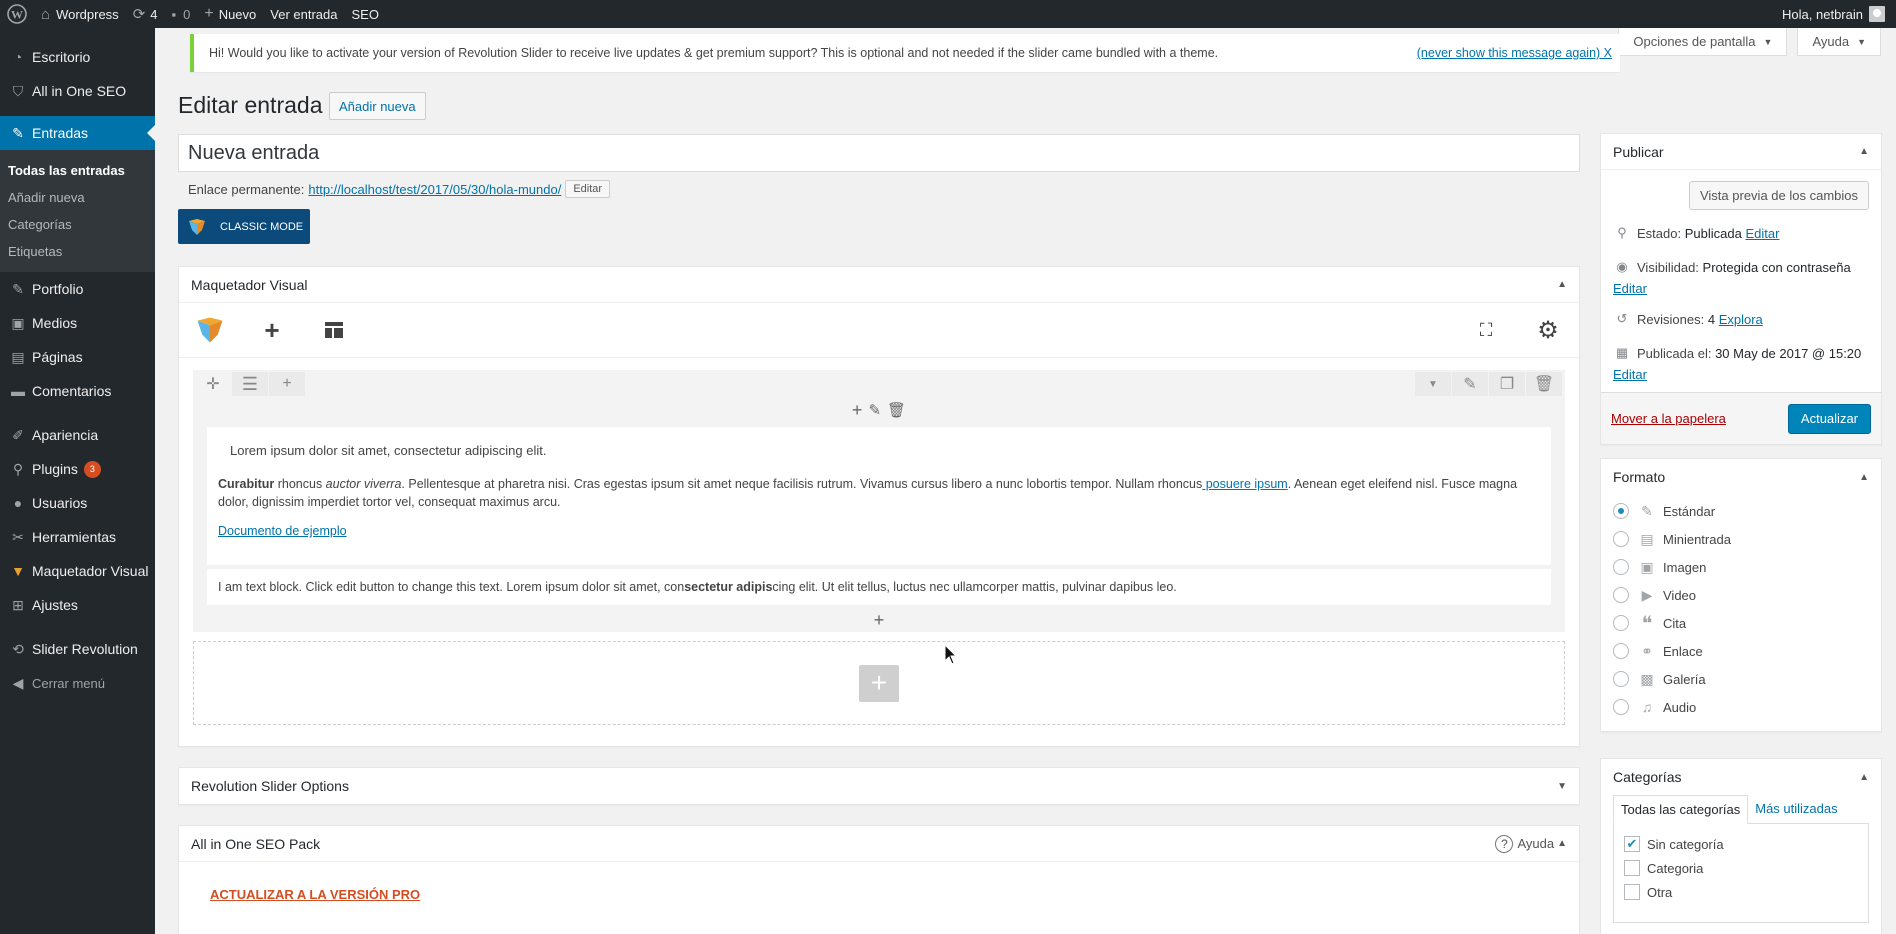 Image resolution: width=1896 pixels, height=934 pixels. I want to click on published-edit-link: Editar, so click(1630, 374).